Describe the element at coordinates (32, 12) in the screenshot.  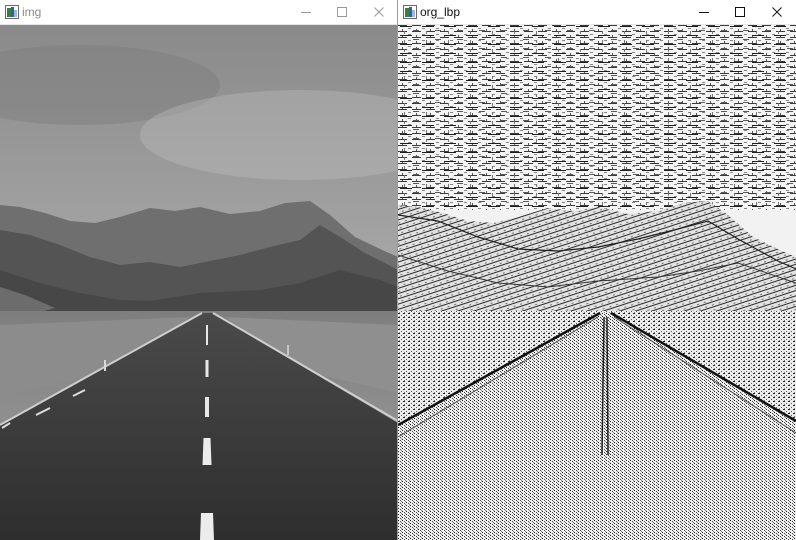
I see `window-title: img` at that location.